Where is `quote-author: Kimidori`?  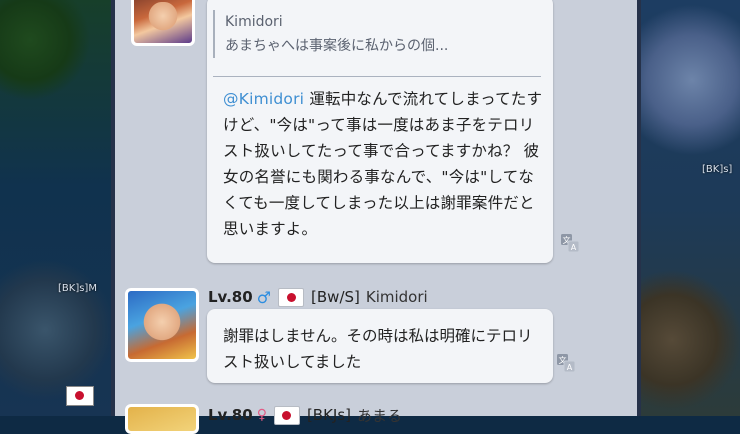
quote-author: Kimidori is located at coordinates (254, 22).